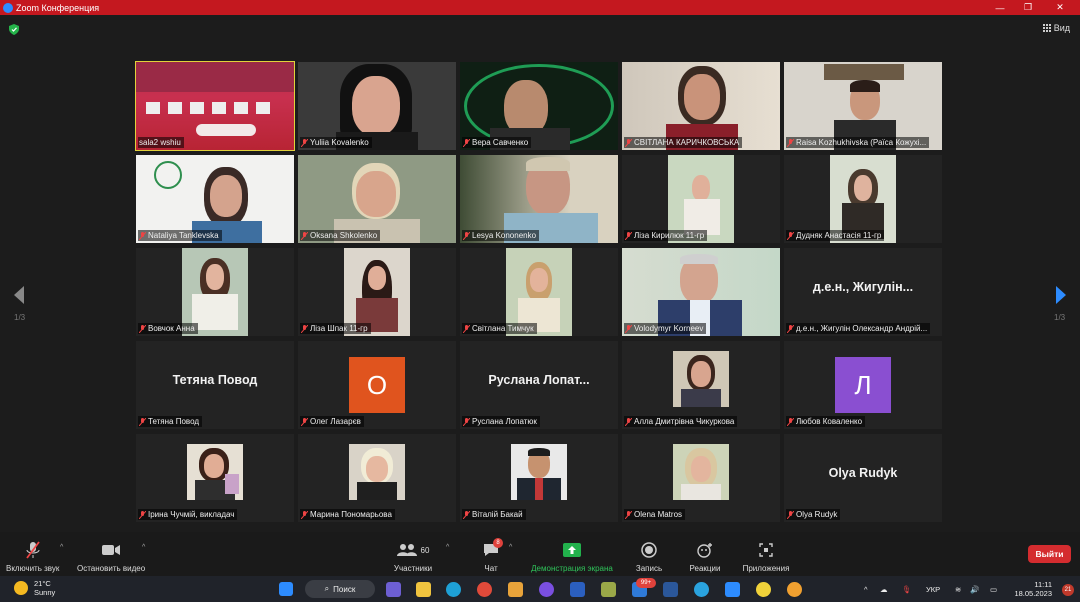 This screenshot has height=602, width=1080. Describe the element at coordinates (763, 589) in the screenshot. I see `weather-app-icon` at that location.